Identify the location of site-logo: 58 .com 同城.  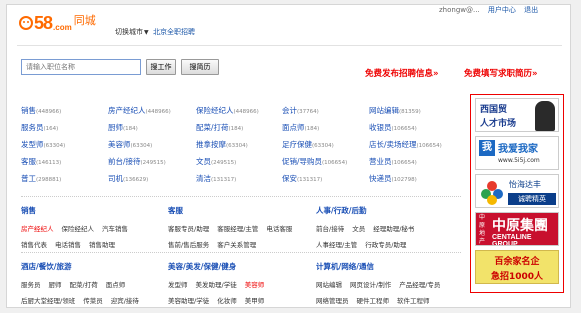
(57, 23).